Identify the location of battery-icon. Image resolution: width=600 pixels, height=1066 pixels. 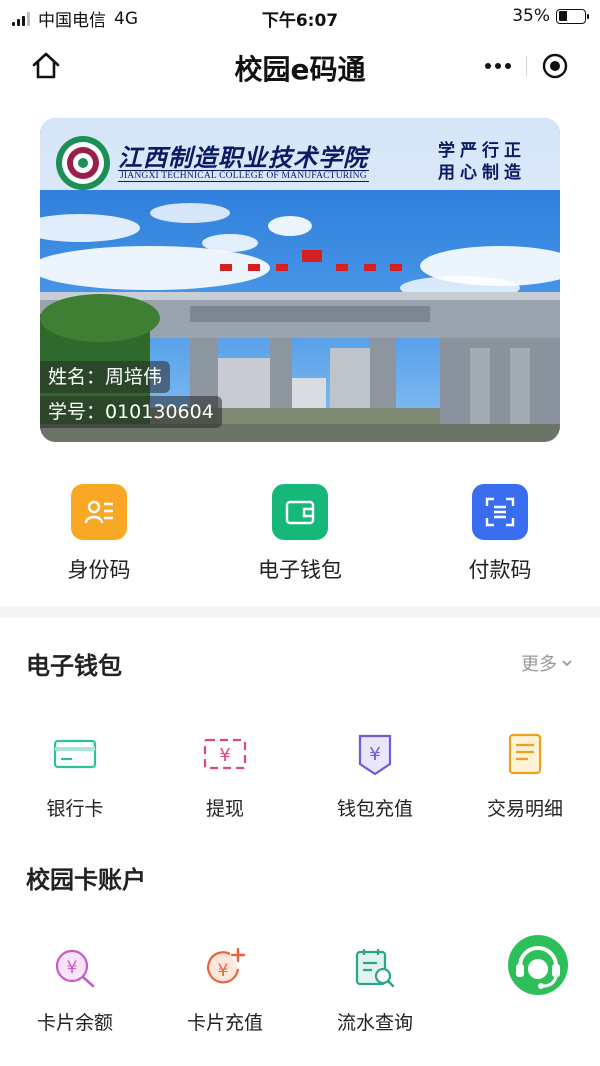
(572, 16).